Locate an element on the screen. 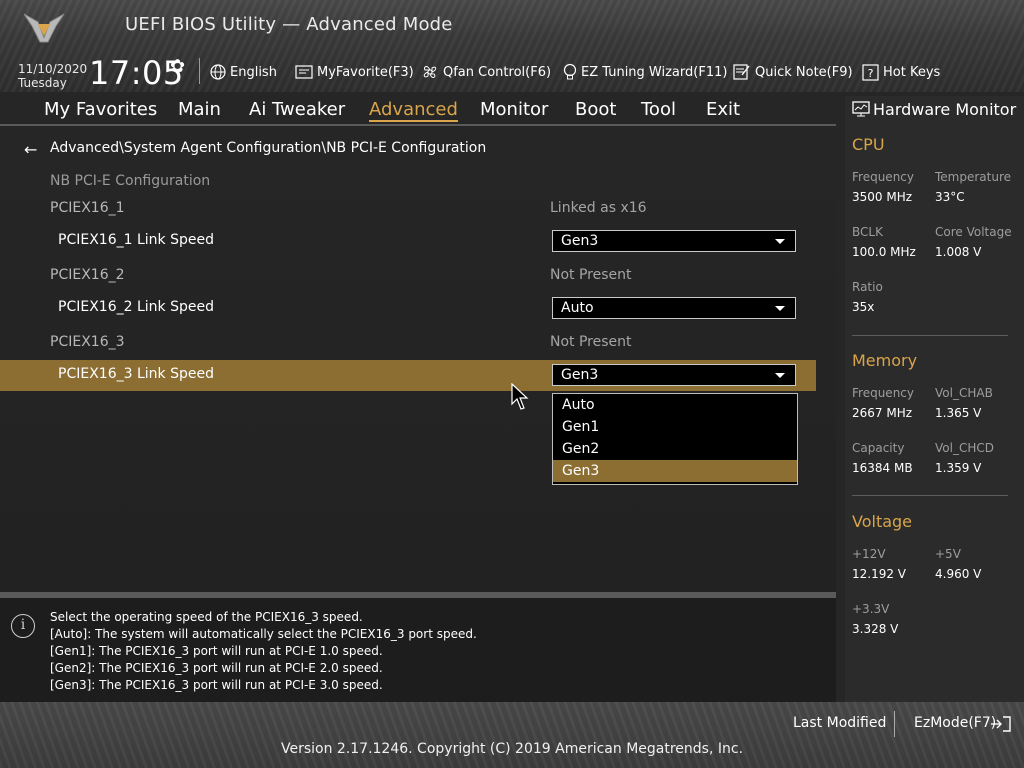 The image size is (1024, 768). cpu-frequency-label: Frequency is located at coordinates (883, 177).